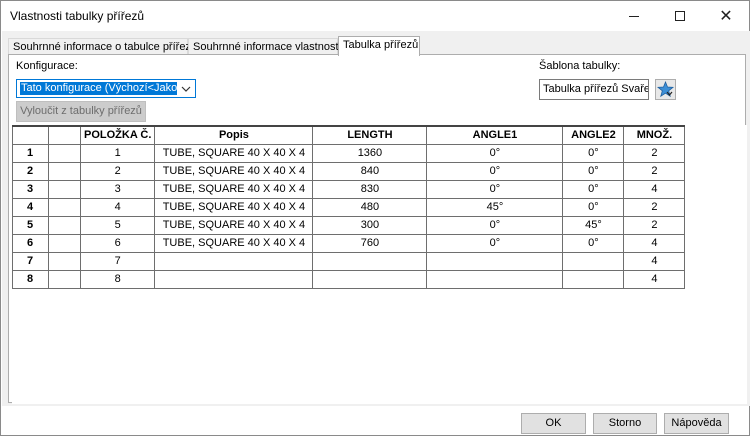 Image resolution: width=750 pixels, height=436 pixels. What do you see at coordinates (117, 207) in the screenshot?
I see `item-number-cell: 4` at bounding box center [117, 207].